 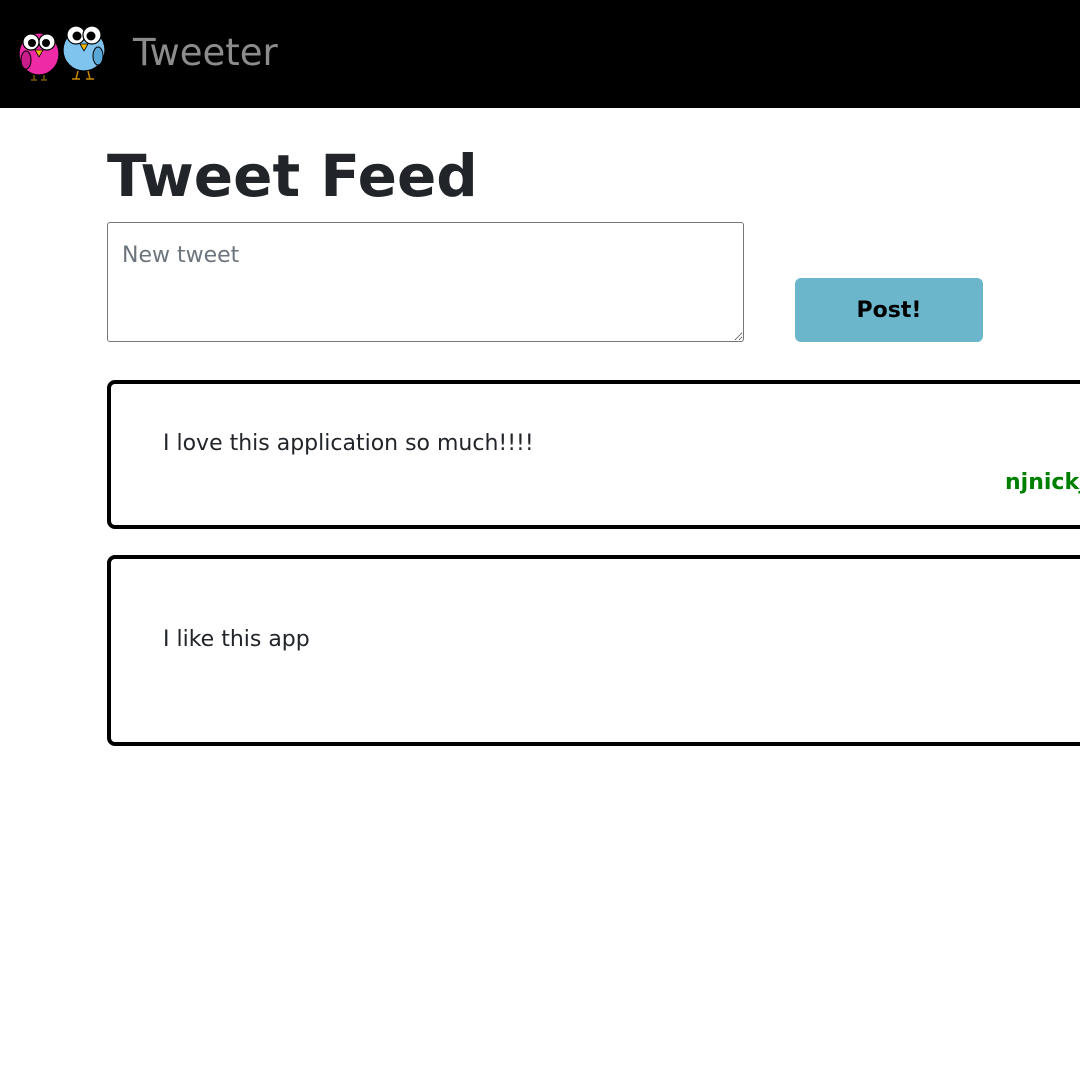 What do you see at coordinates (205, 53) in the screenshot?
I see `brand-name: Tweeter` at bounding box center [205, 53].